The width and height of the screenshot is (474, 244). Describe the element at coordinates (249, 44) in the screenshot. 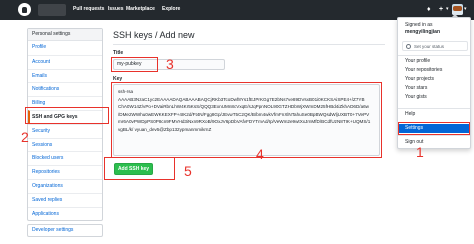

I see `title-divider` at that location.